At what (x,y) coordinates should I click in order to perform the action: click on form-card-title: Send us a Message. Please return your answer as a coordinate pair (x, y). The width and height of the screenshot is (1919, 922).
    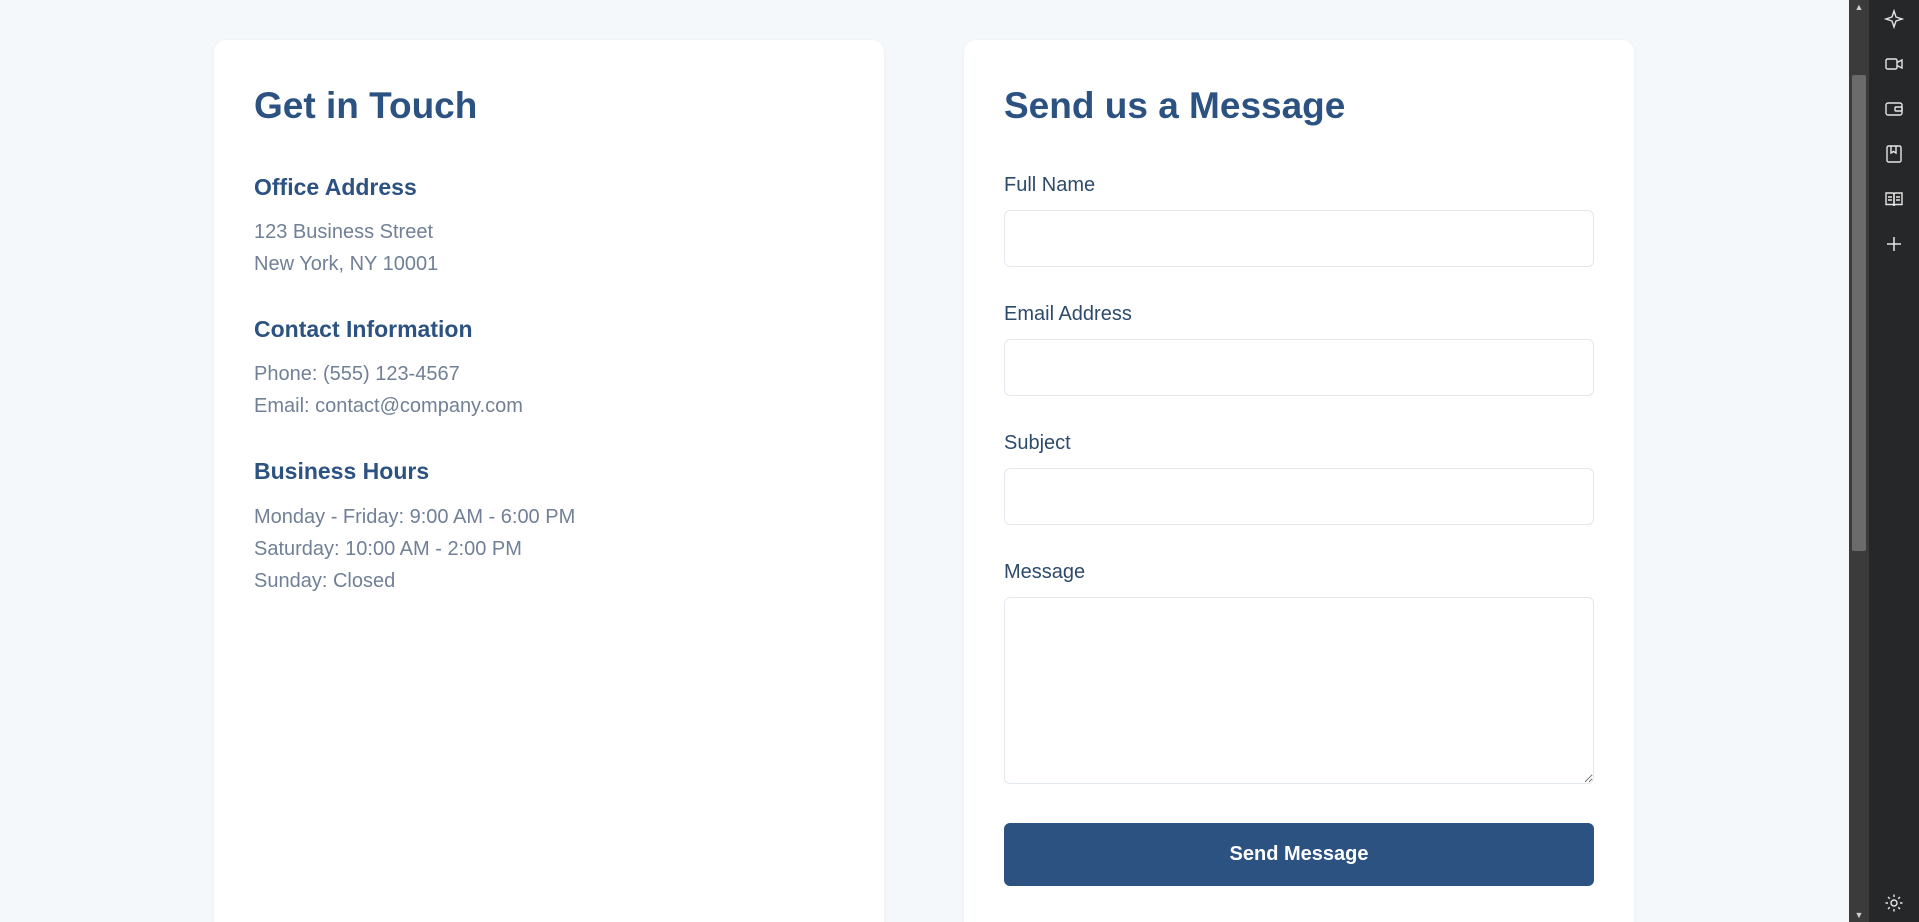
    Looking at the image, I should click on (1175, 105).